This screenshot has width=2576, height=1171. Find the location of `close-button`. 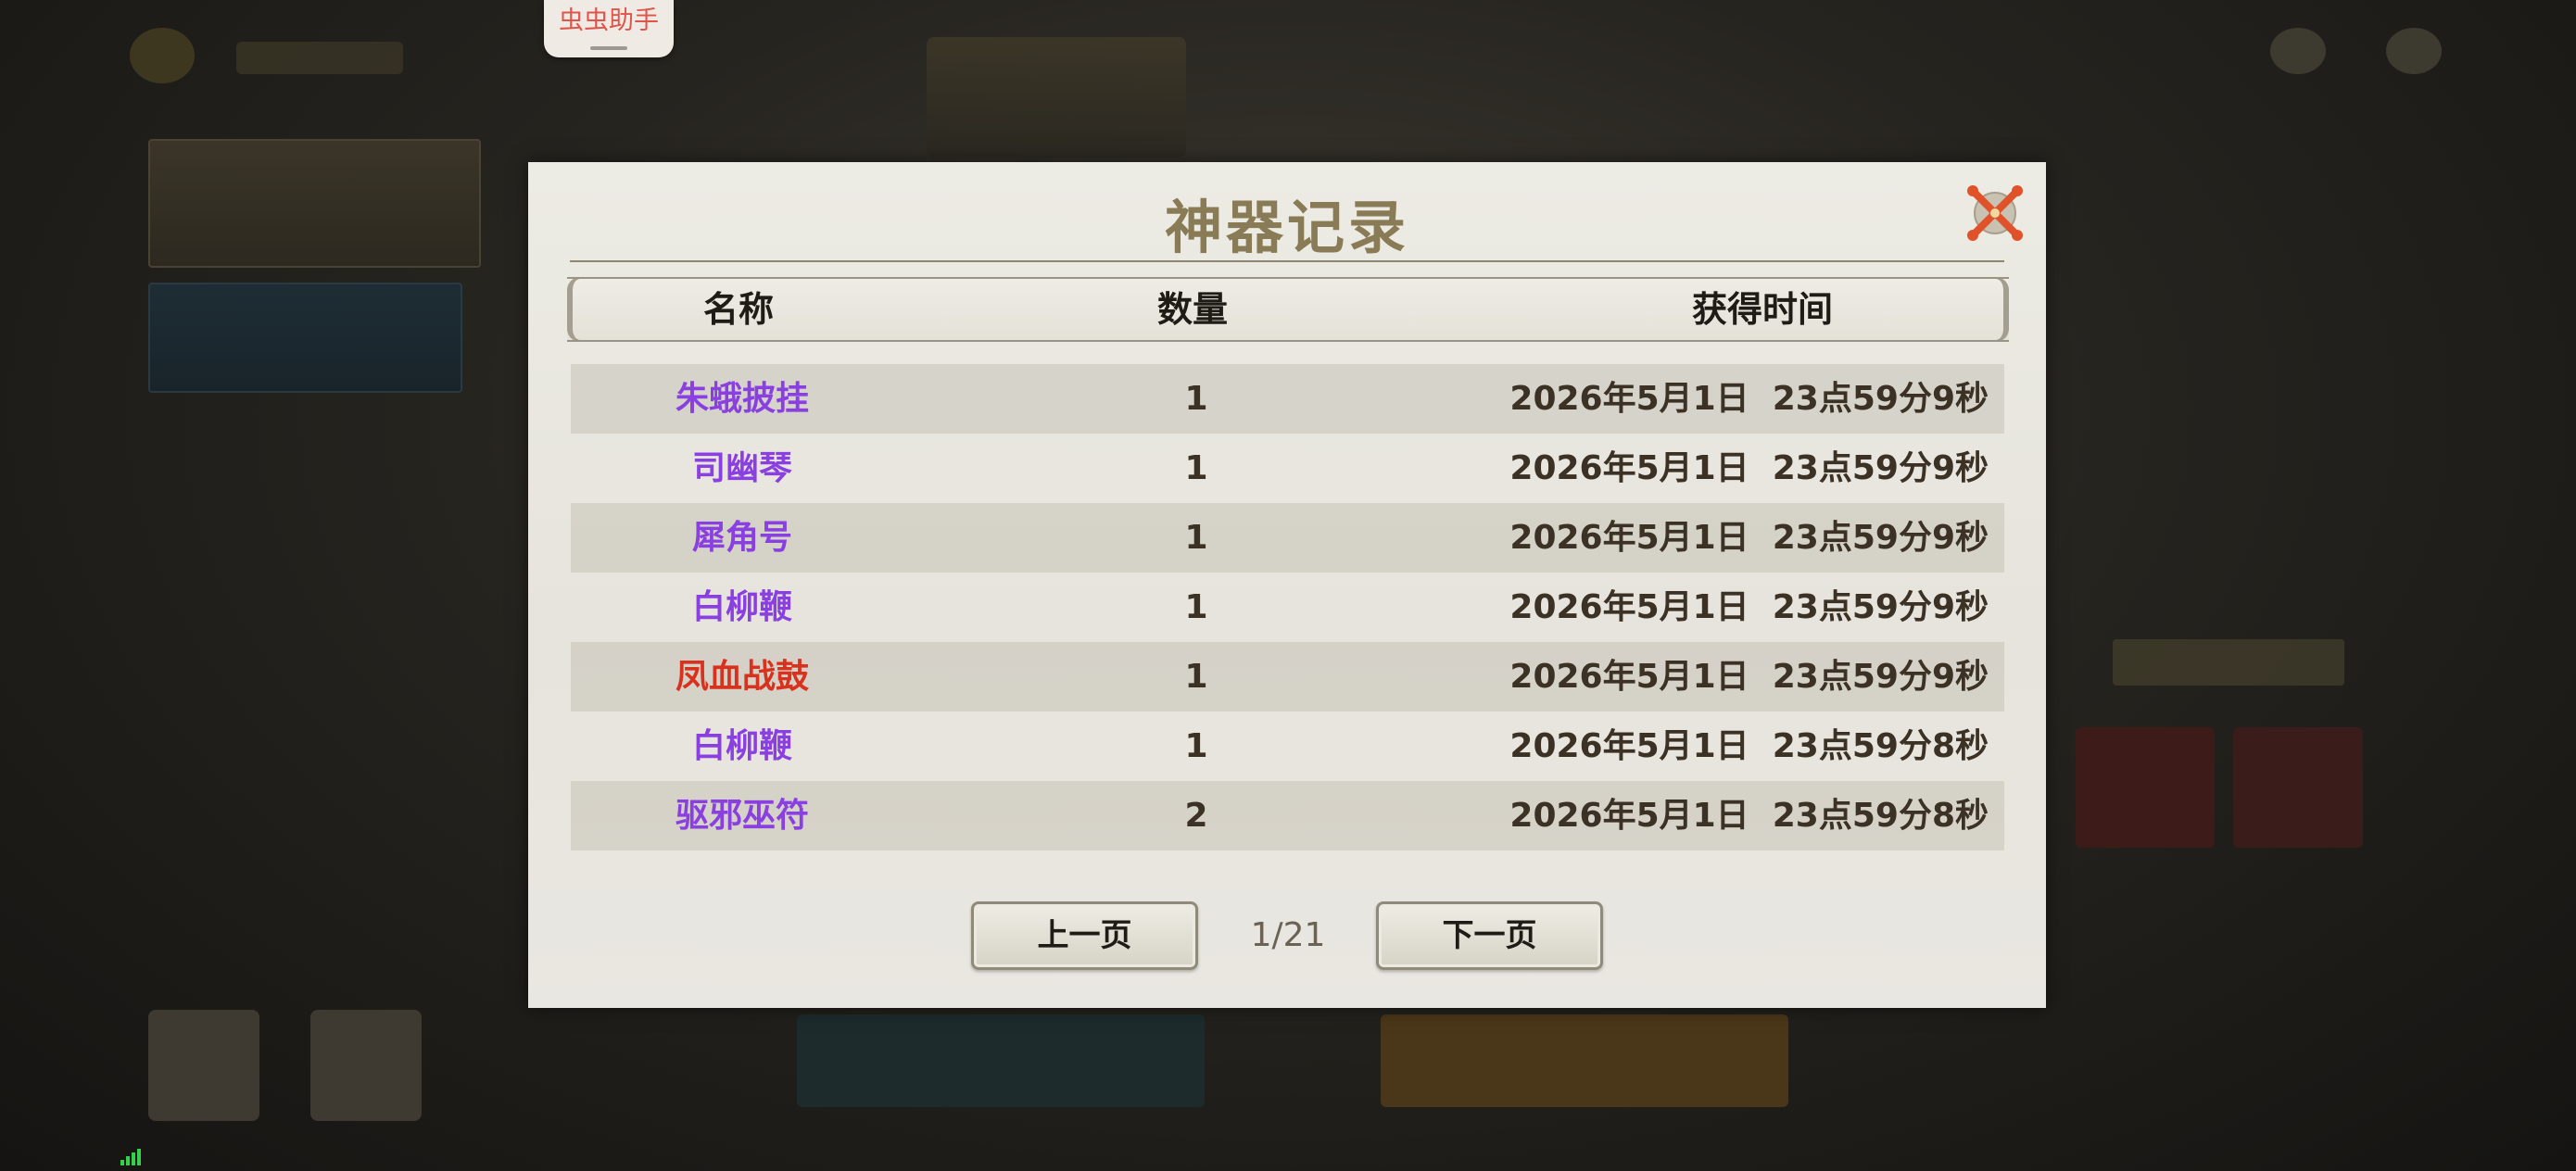

close-button is located at coordinates (1995, 214).